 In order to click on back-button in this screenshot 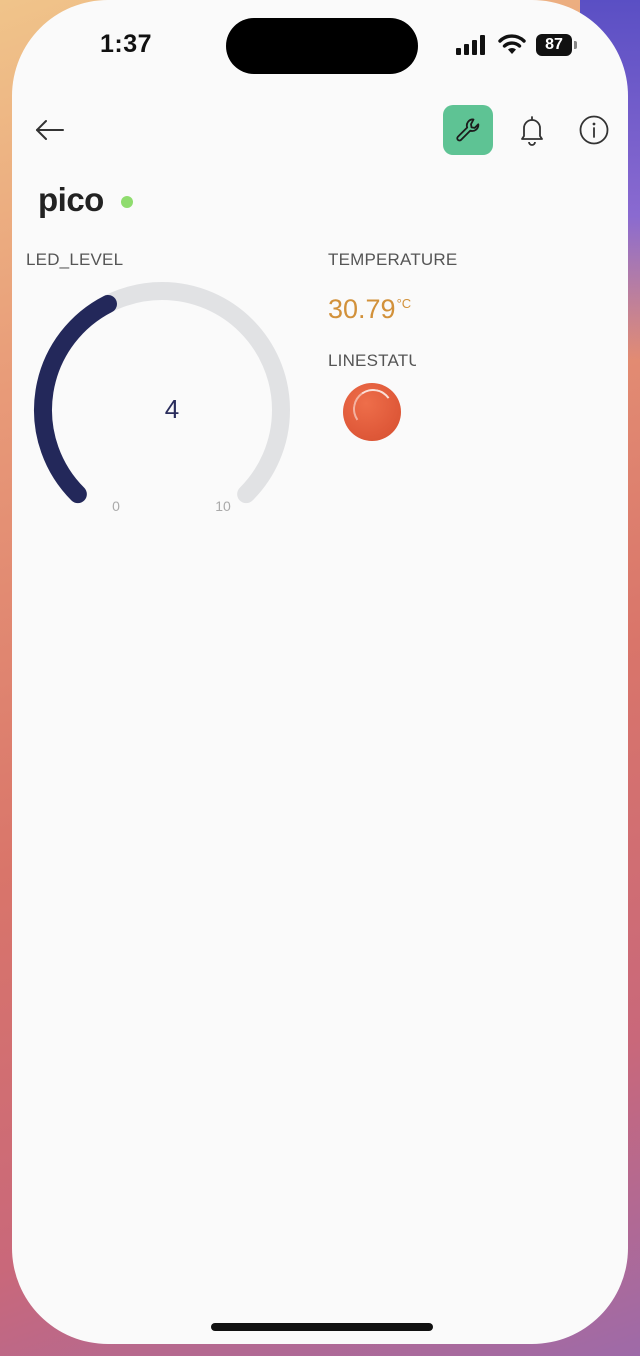, I will do `click(50, 130)`.